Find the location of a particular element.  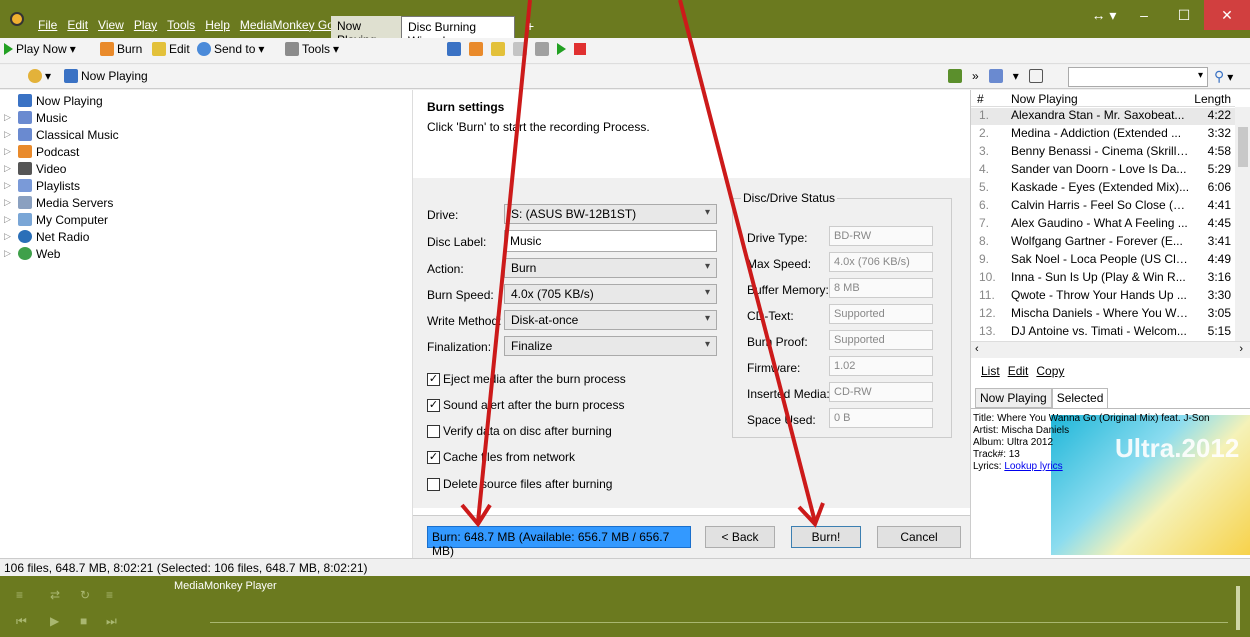

playlist-row: 13. DJ Antoine vs. Timati - Welcom... 5:15 is located at coordinates (1103, 332).